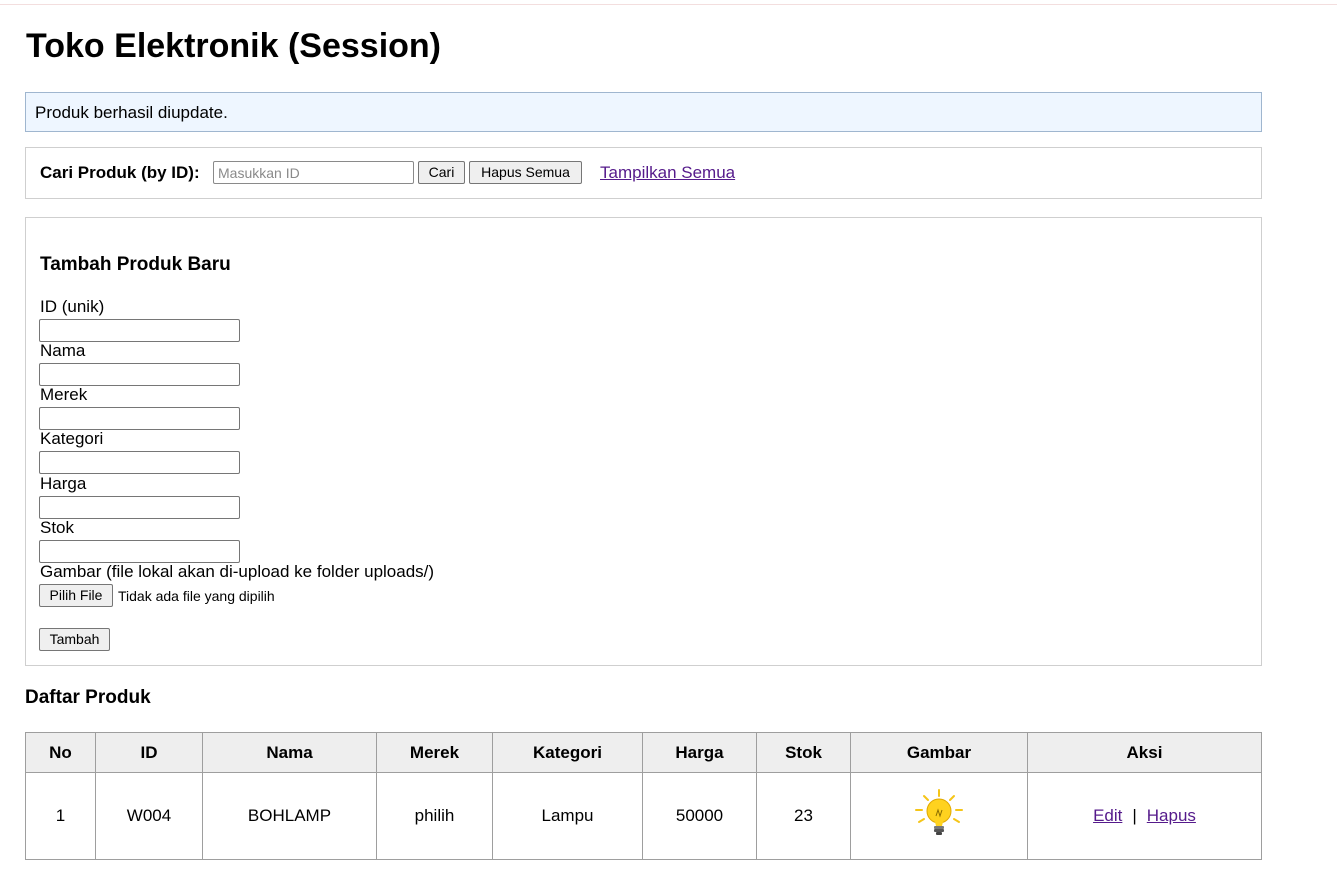  What do you see at coordinates (72, 306) in the screenshot?
I see `id-label: ID (unik)` at bounding box center [72, 306].